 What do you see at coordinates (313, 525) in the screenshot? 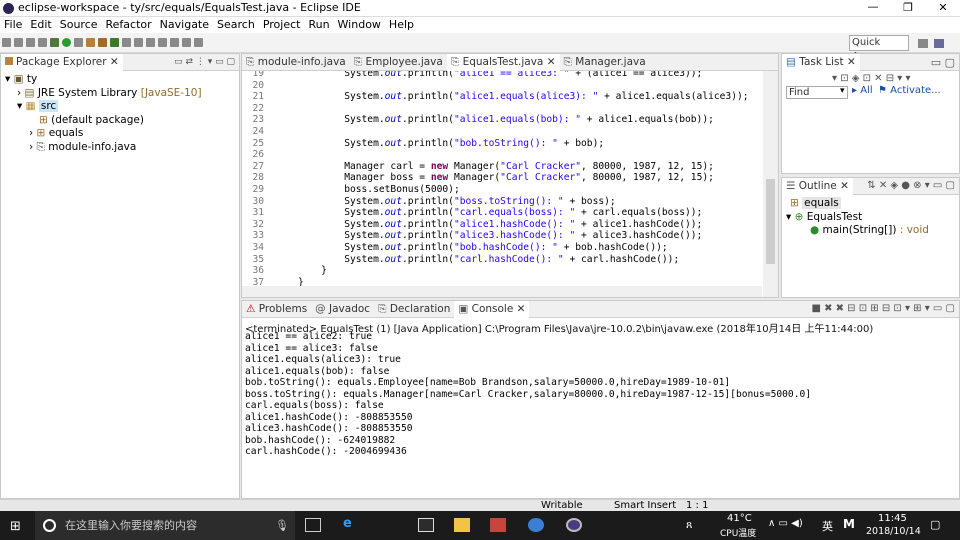
I see `task-view-icon` at bounding box center [313, 525].